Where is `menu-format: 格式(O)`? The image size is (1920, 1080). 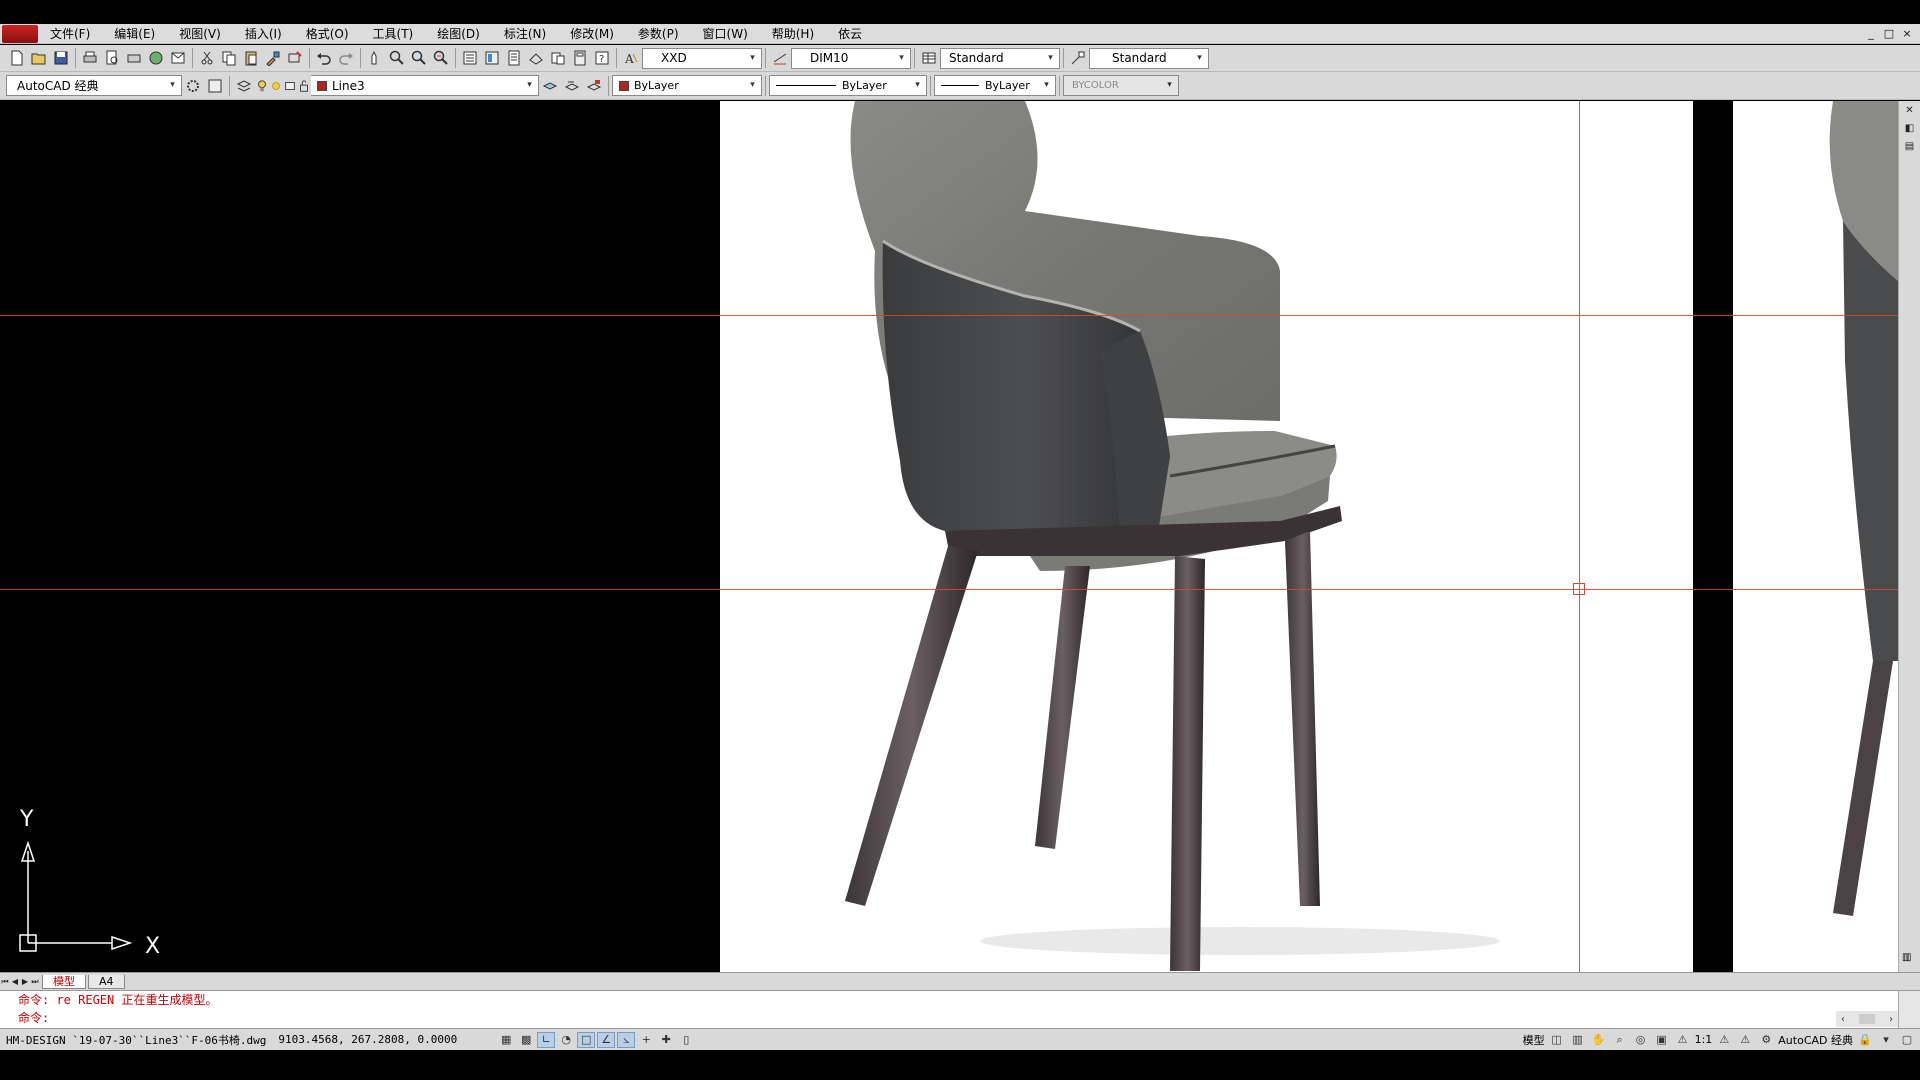
menu-format: 格式(O) is located at coordinates (327, 33).